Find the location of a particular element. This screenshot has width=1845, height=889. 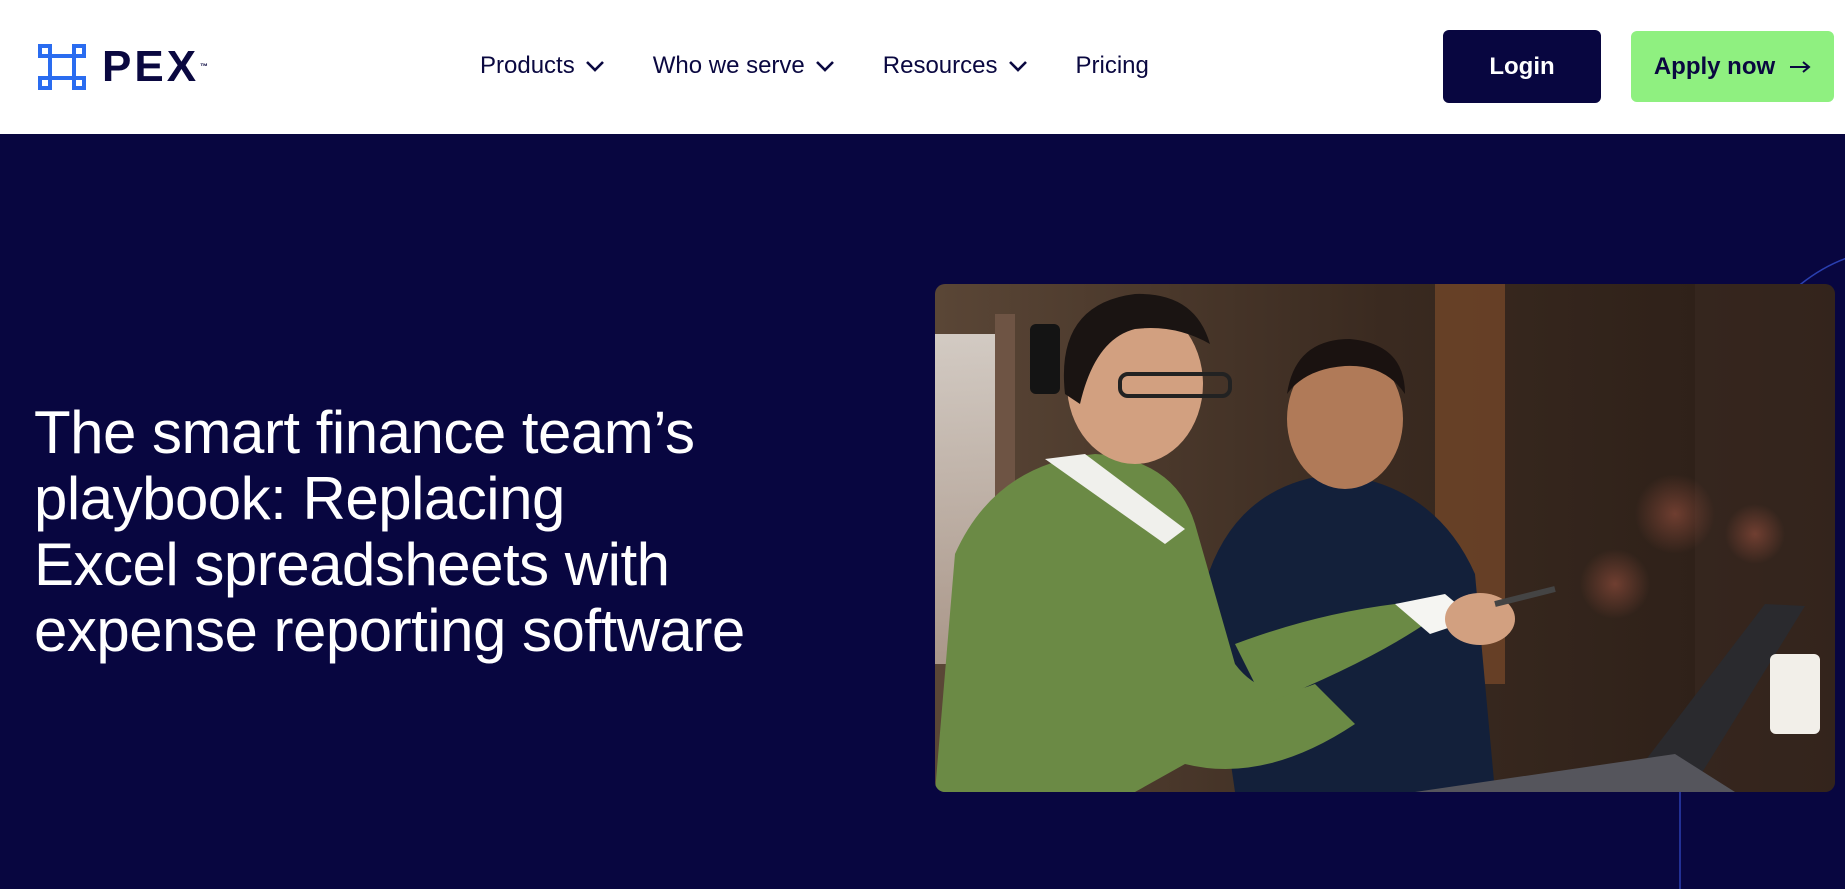

nav-item-pricing: Pricing is located at coordinates (1112, 66).